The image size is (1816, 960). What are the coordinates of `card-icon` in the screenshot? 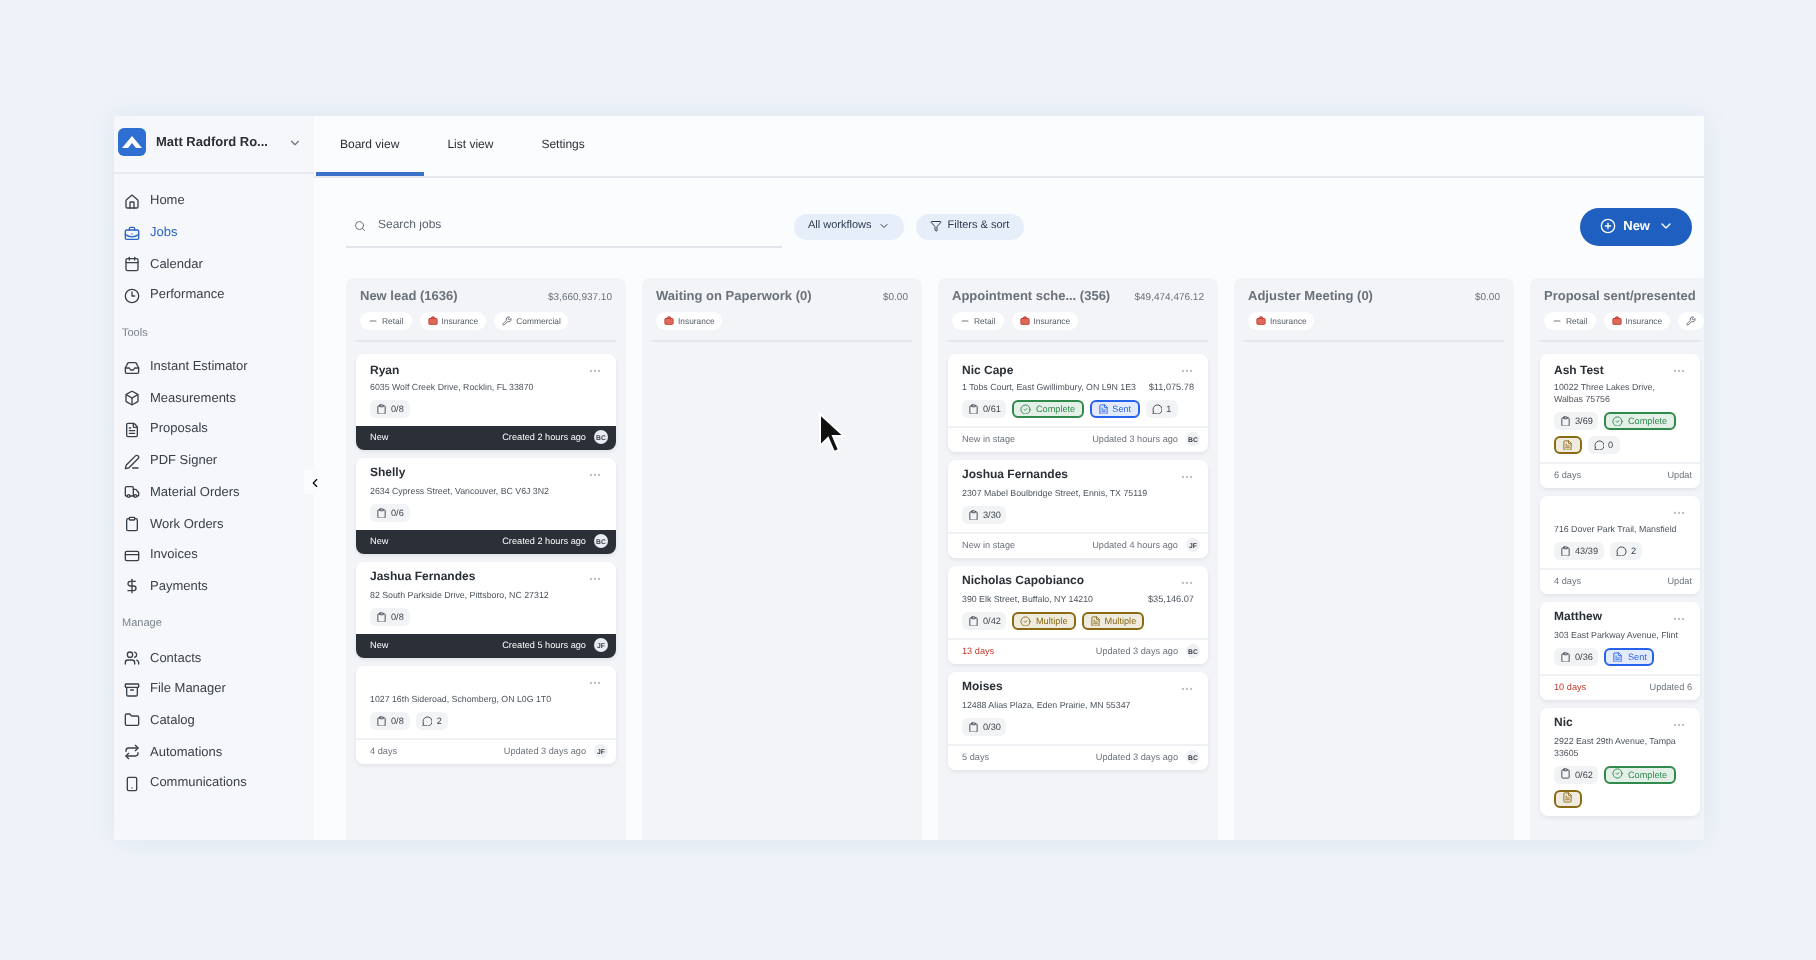 It's located at (132, 555).